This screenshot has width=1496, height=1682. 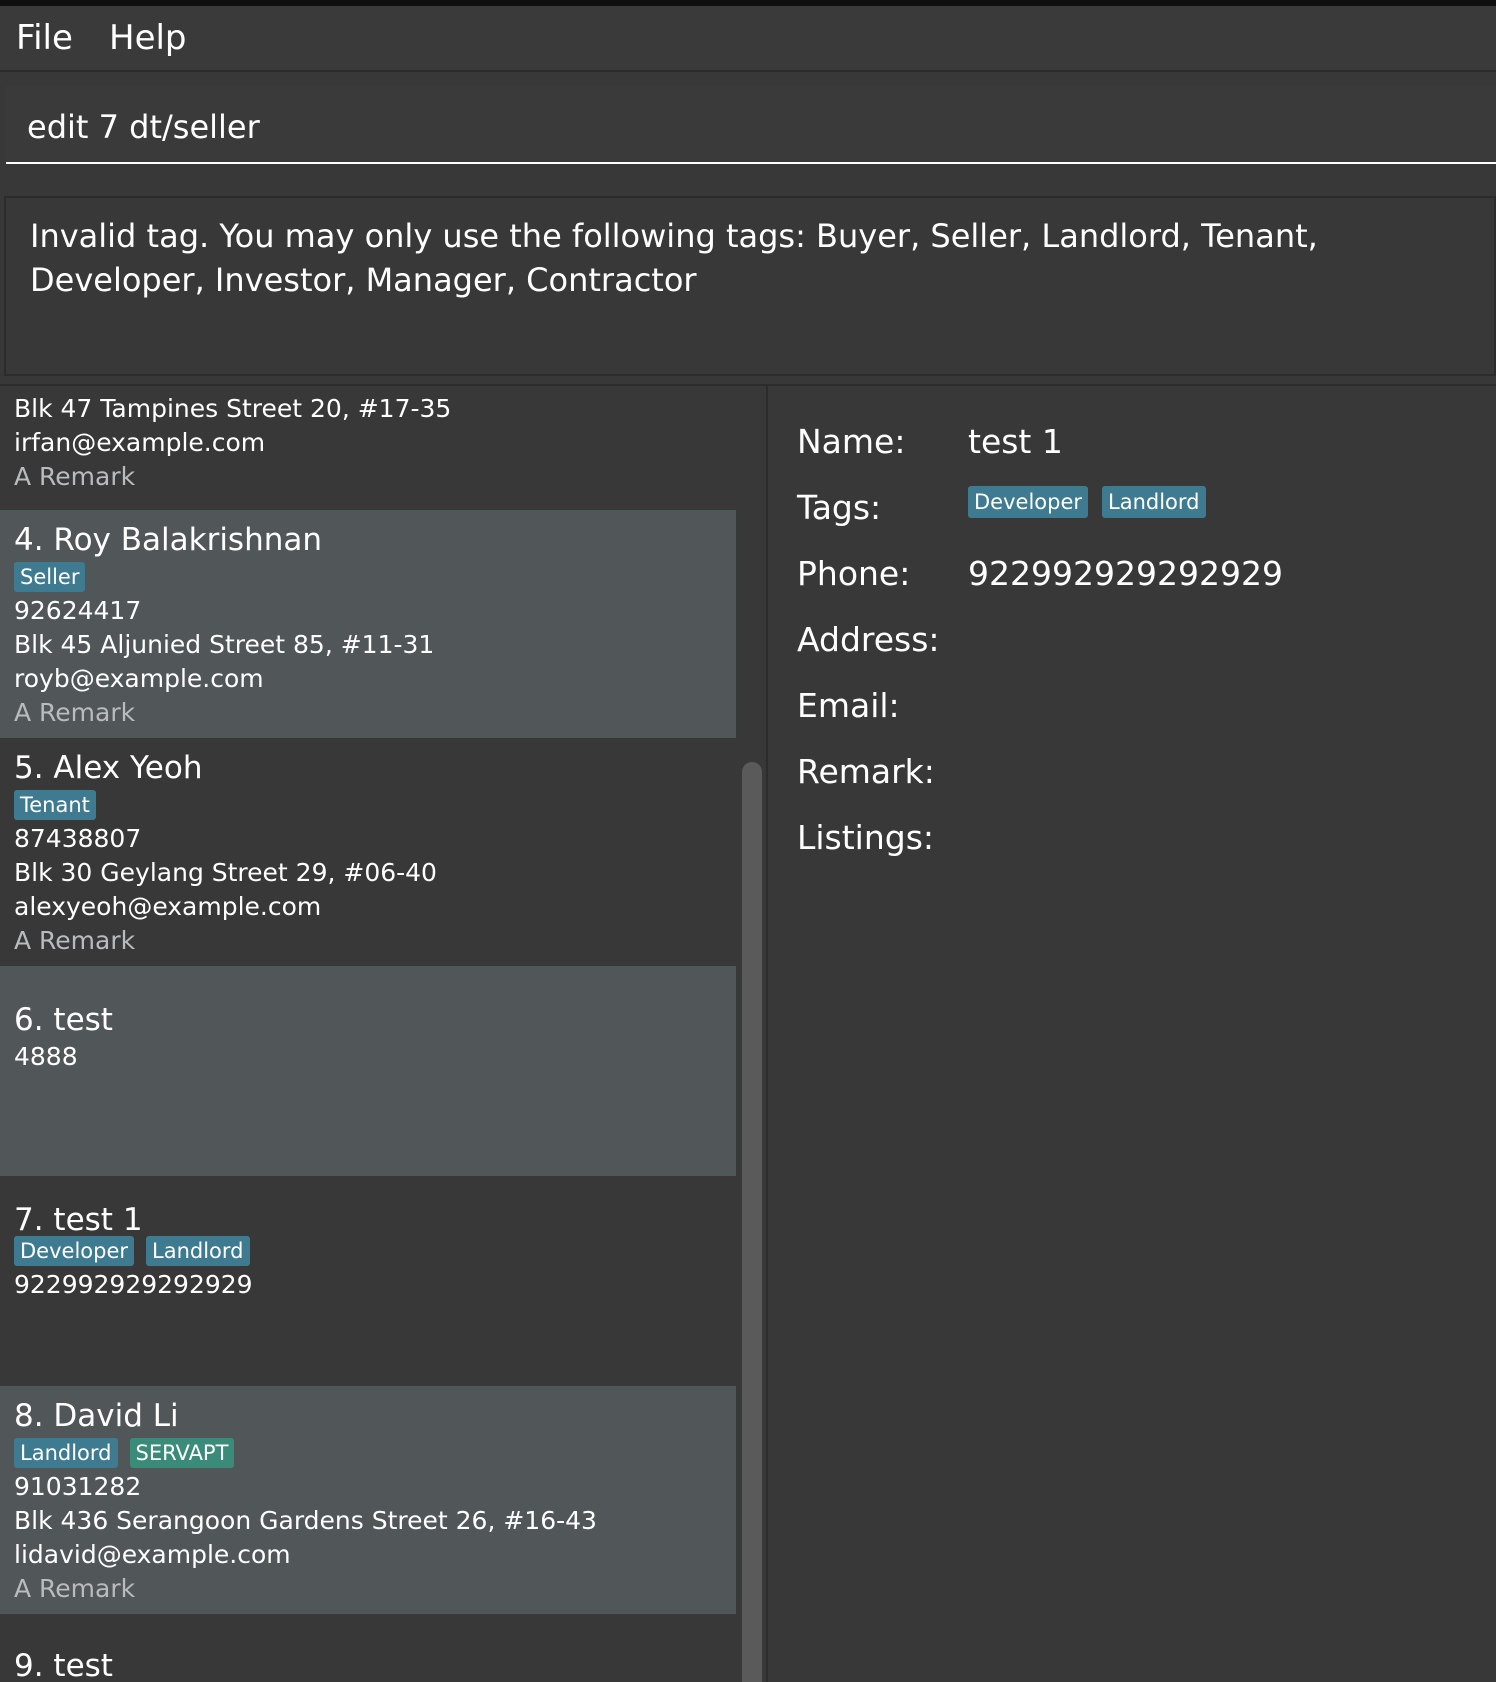 What do you see at coordinates (78, 1220) in the screenshot?
I see `person-name: 7. test 1` at bounding box center [78, 1220].